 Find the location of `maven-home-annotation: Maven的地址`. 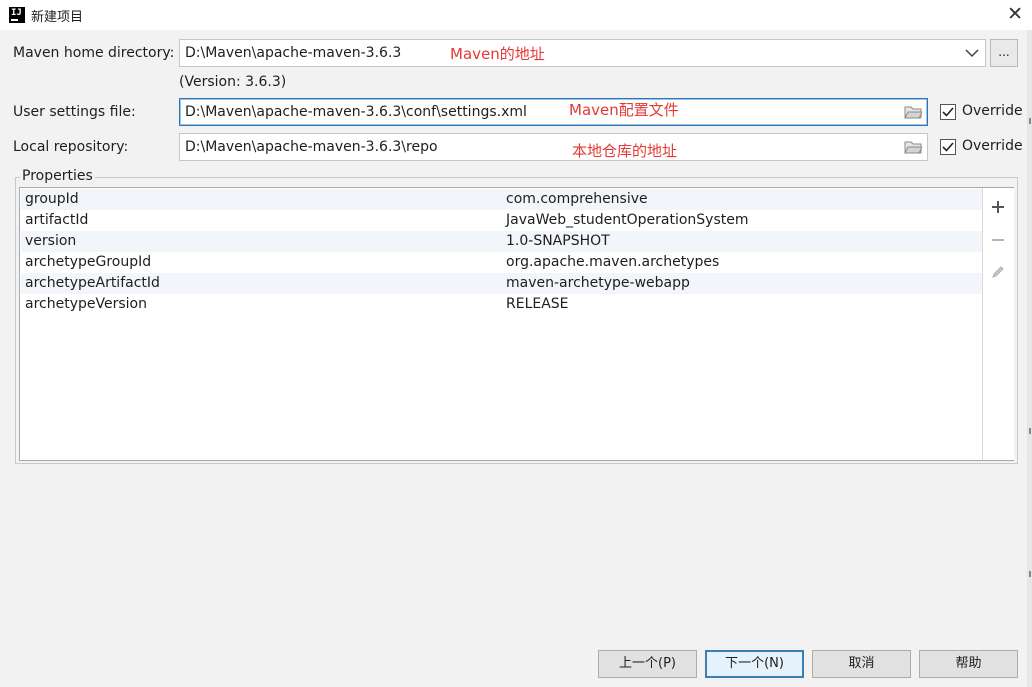

maven-home-annotation: Maven的地址 is located at coordinates (497, 54).